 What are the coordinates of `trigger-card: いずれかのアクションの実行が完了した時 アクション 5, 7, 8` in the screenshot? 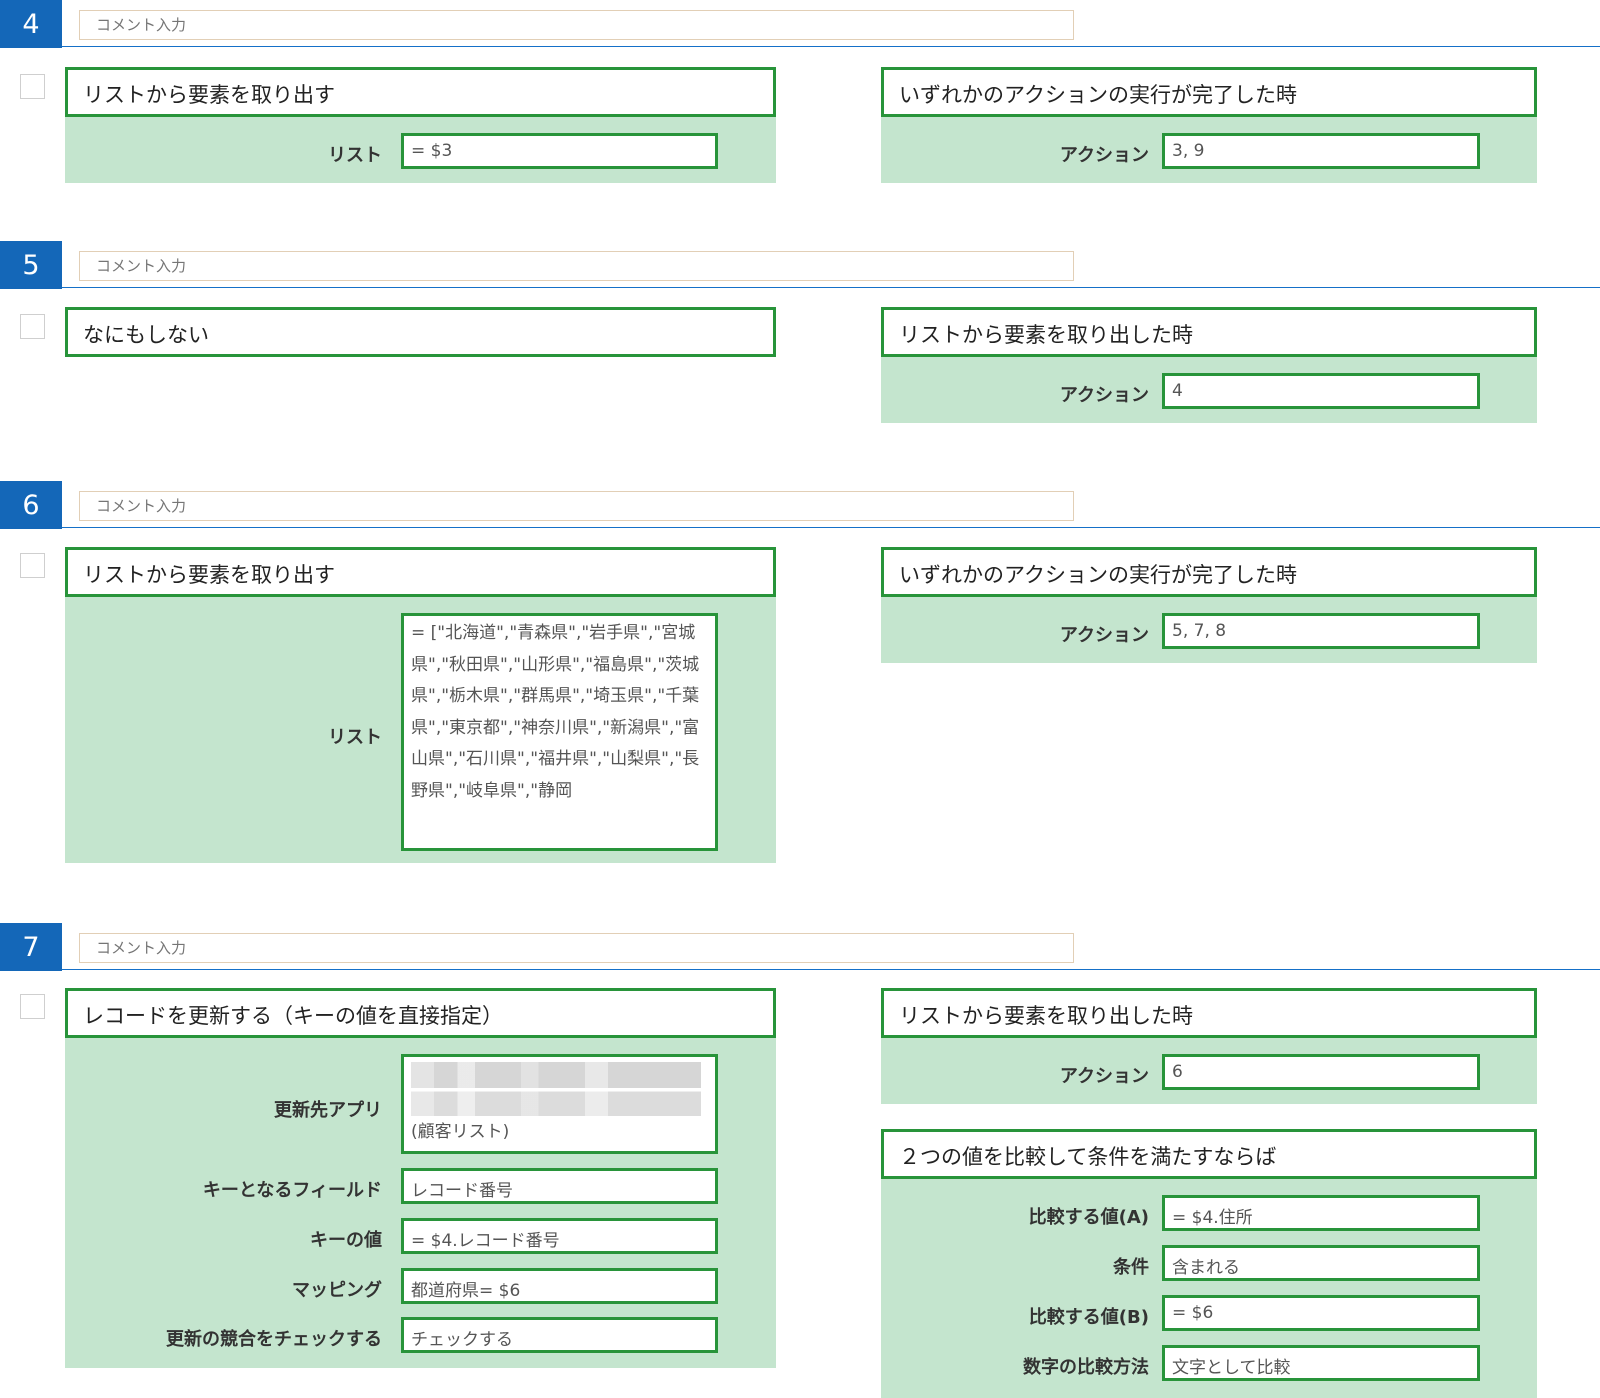 It's located at (1209, 605).